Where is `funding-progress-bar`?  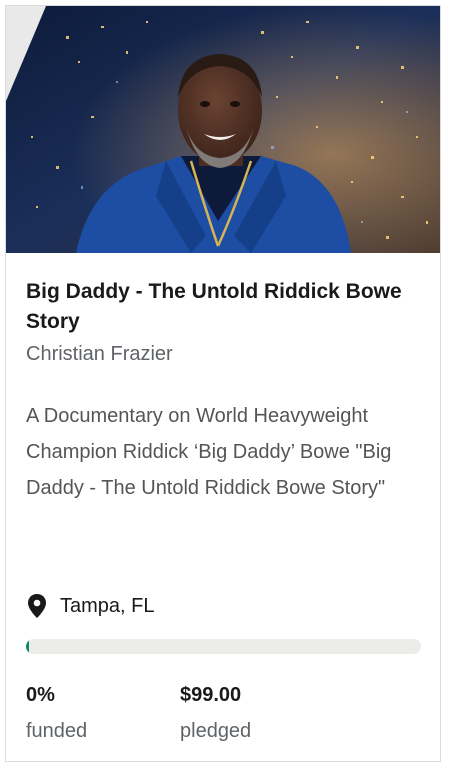 funding-progress-bar is located at coordinates (223, 646).